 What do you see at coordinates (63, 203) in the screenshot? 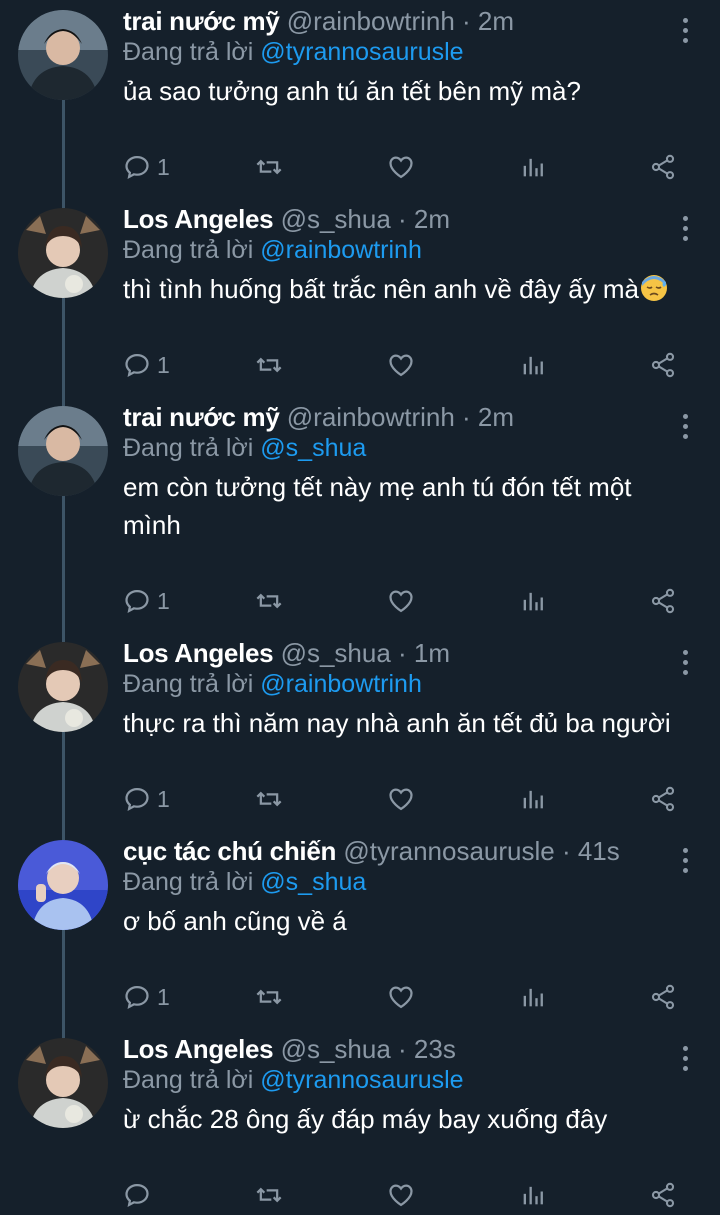
I see `thread-line` at bounding box center [63, 203].